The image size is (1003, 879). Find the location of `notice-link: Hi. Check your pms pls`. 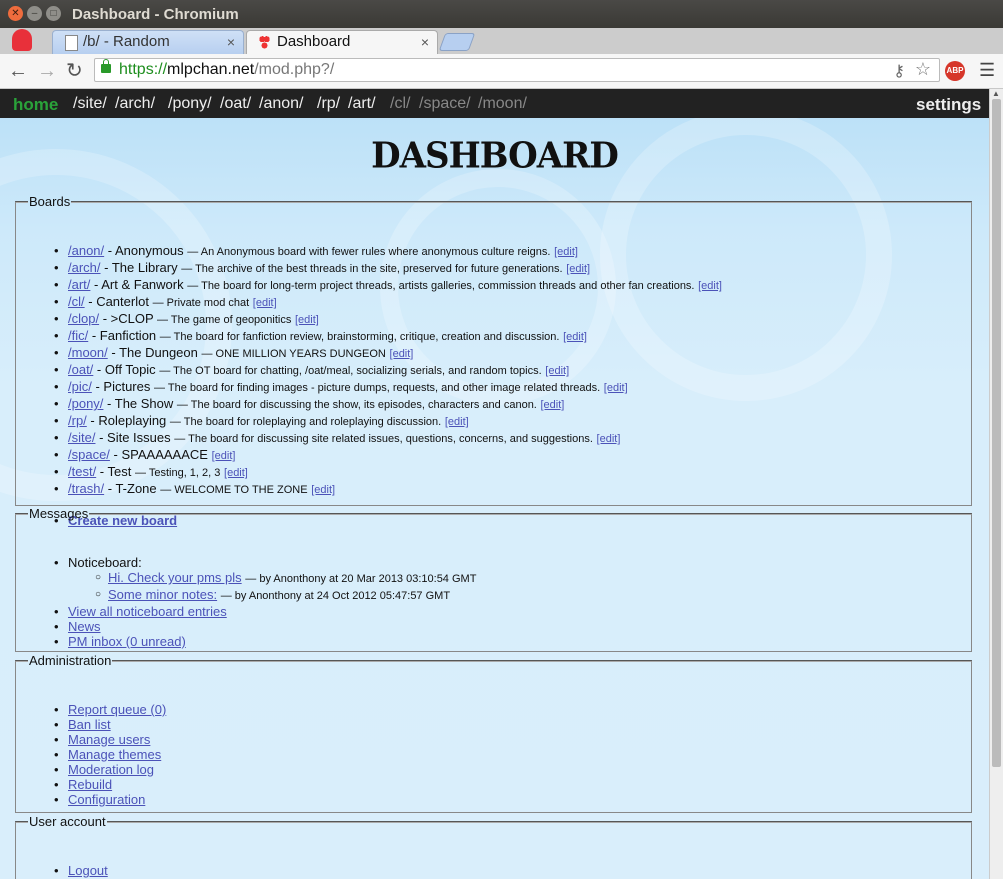

notice-link: Hi. Check your pms pls is located at coordinates (175, 577).